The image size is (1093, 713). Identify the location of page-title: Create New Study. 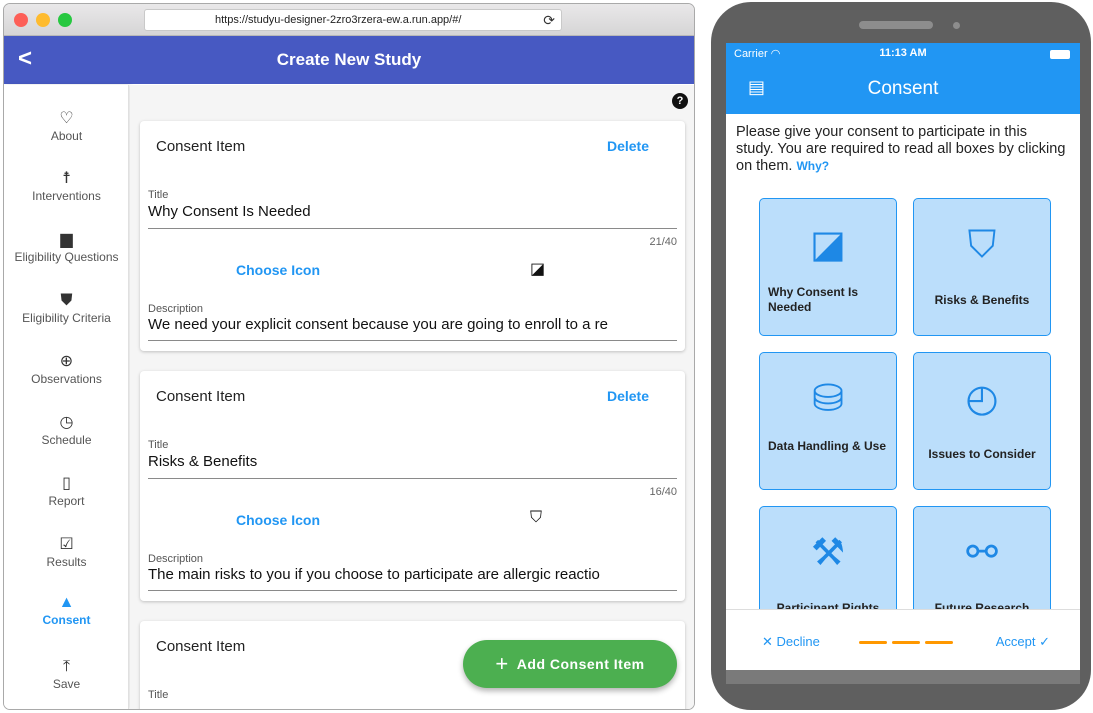
(349, 59).